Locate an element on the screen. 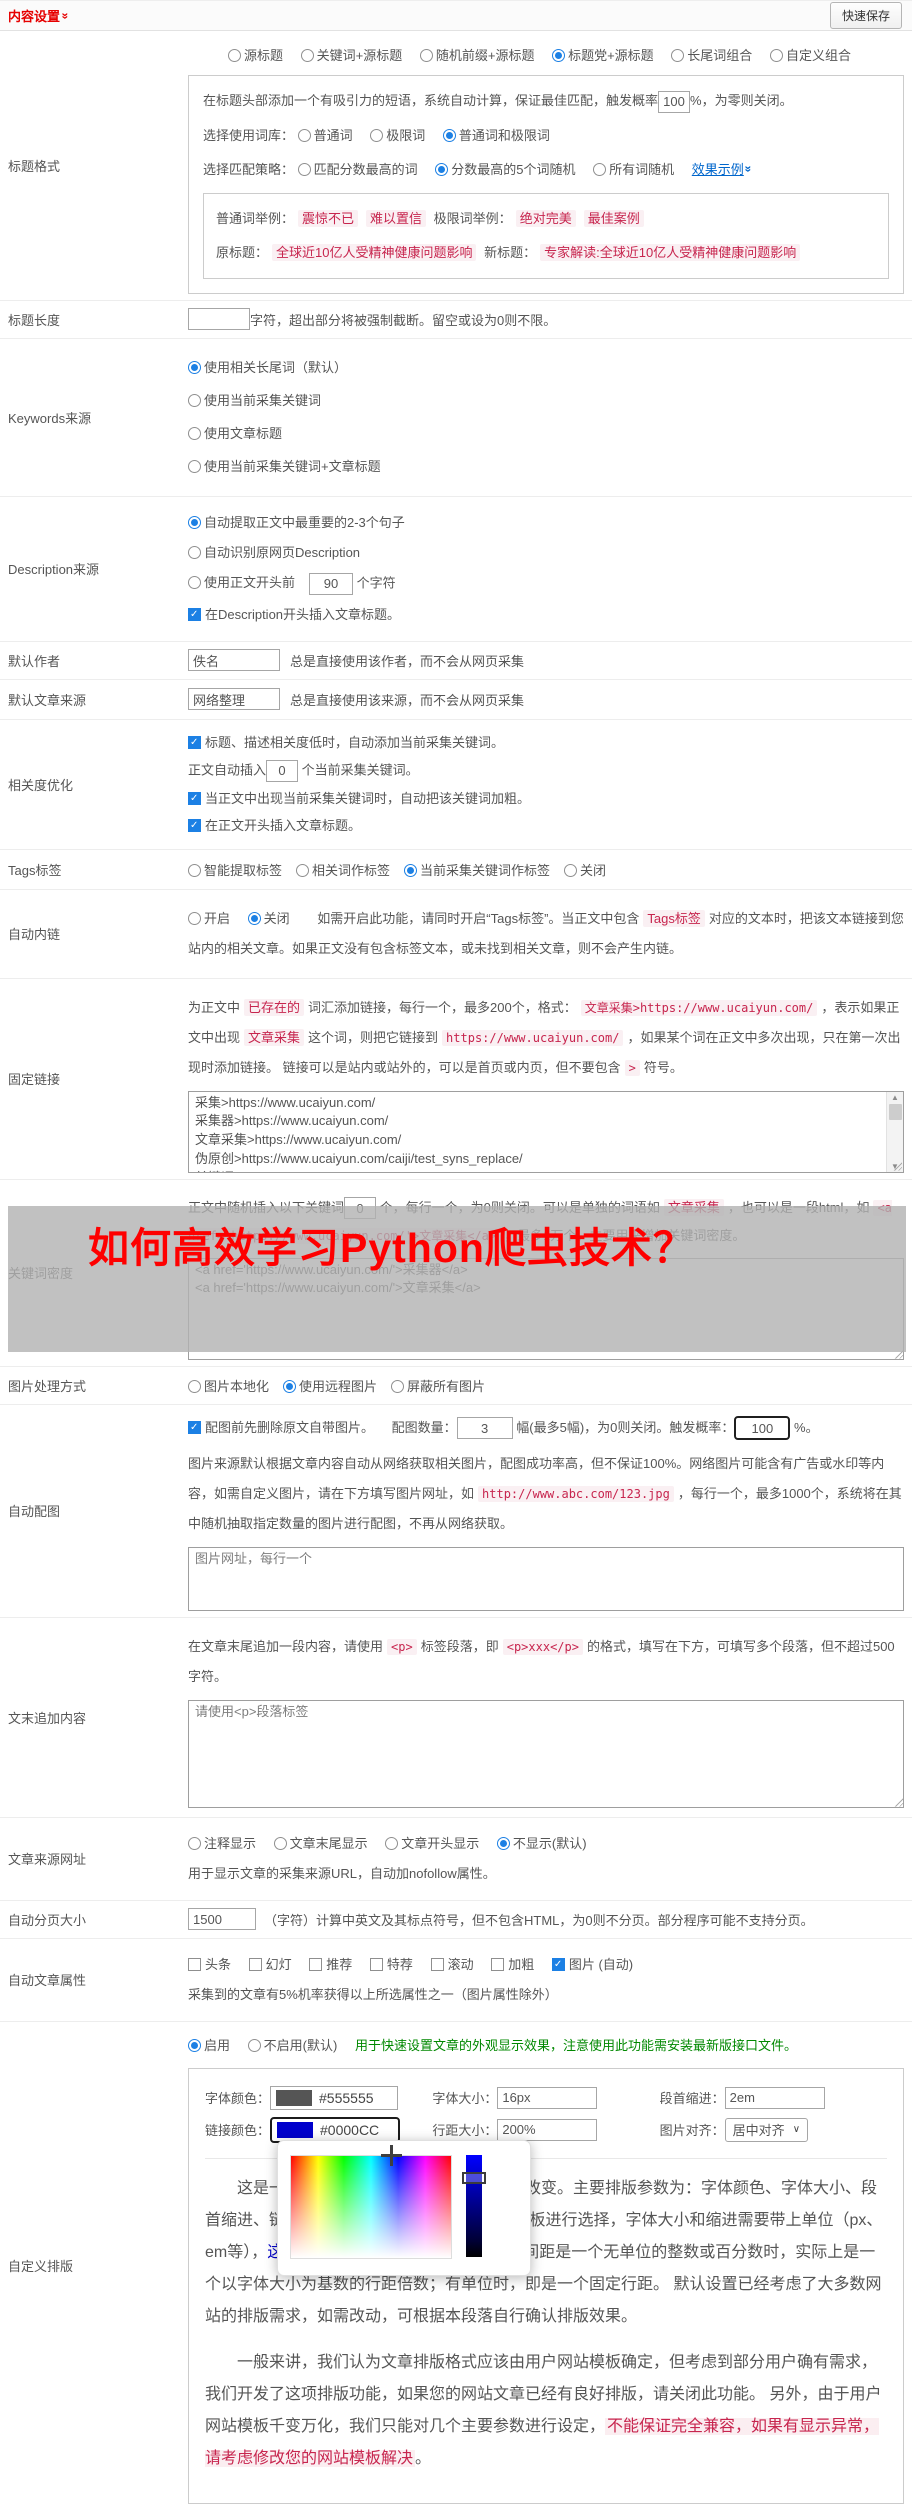  image-align-select: 居中对齐 ∨ is located at coordinates (766, 2129).